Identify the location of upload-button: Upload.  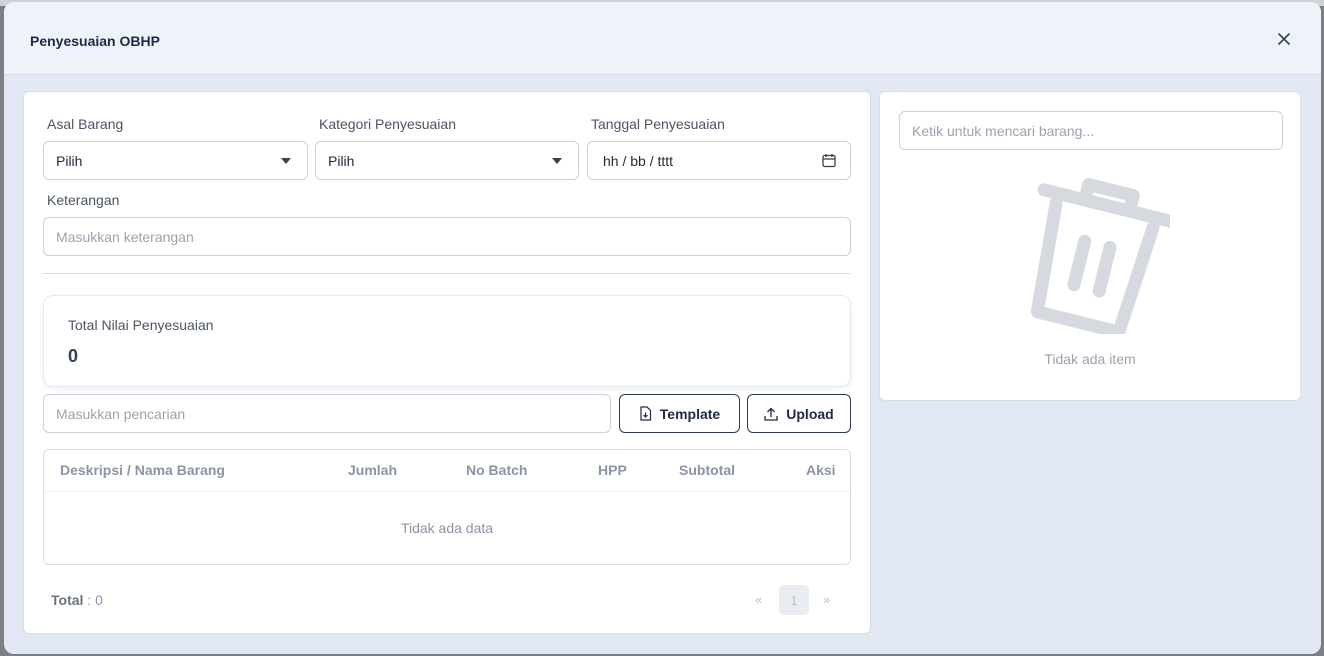
(799, 413).